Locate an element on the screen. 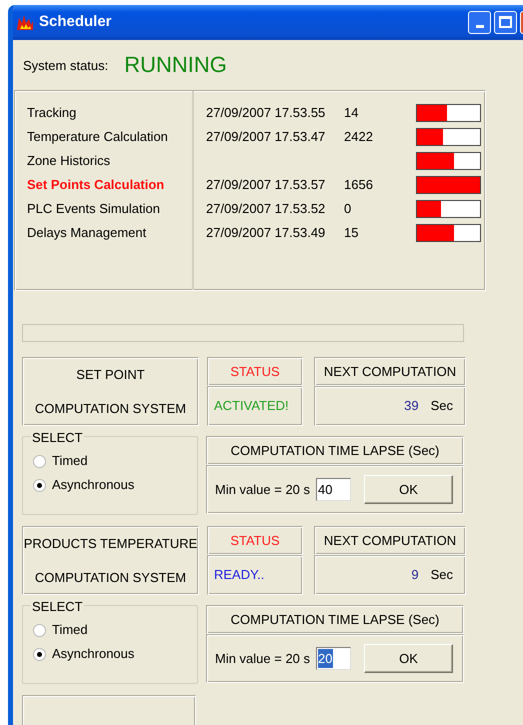 The height and width of the screenshot is (725, 523). system-status-value: RUNNING is located at coordinates (175, 65).